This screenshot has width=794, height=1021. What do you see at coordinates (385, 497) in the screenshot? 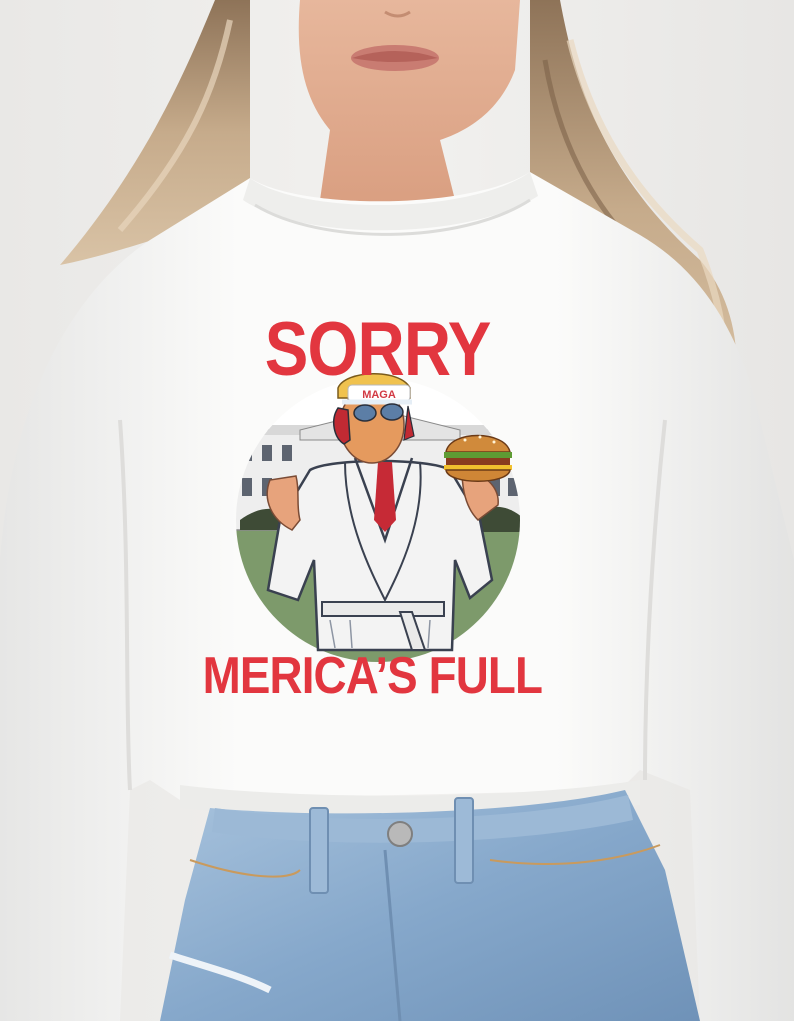
I see `red-tie` at bounding box center [385, 497].